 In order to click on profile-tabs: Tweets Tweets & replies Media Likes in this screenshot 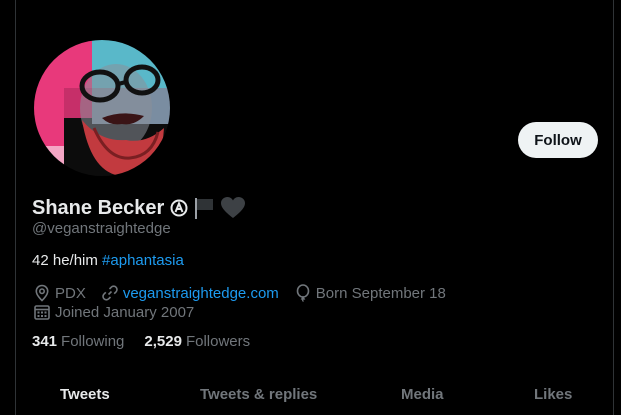, I will do `click(314, 393)`.